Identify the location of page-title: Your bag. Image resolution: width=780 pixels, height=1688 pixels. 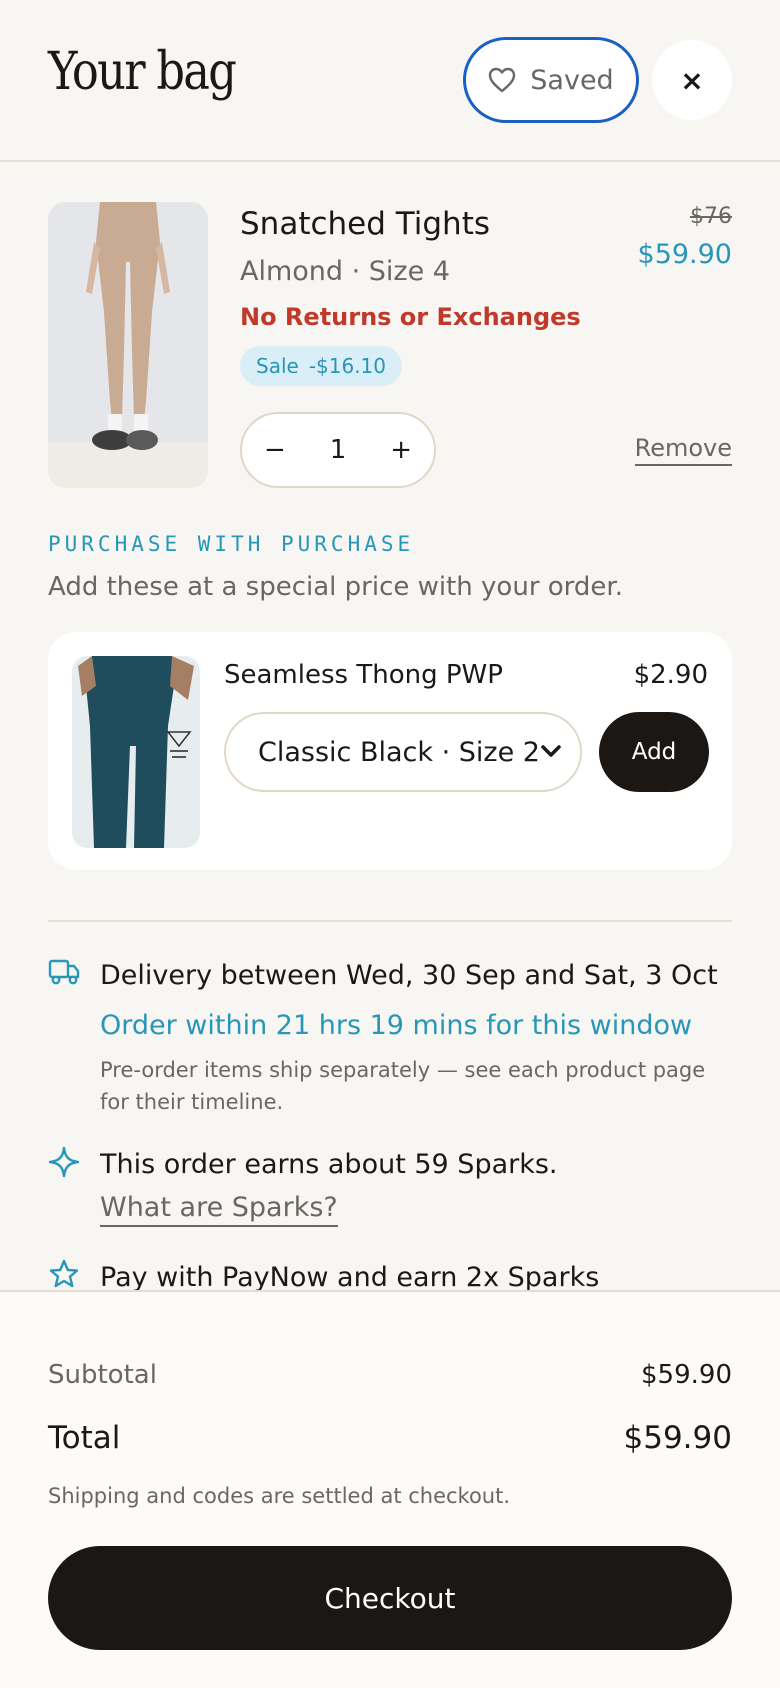
(142, 72).